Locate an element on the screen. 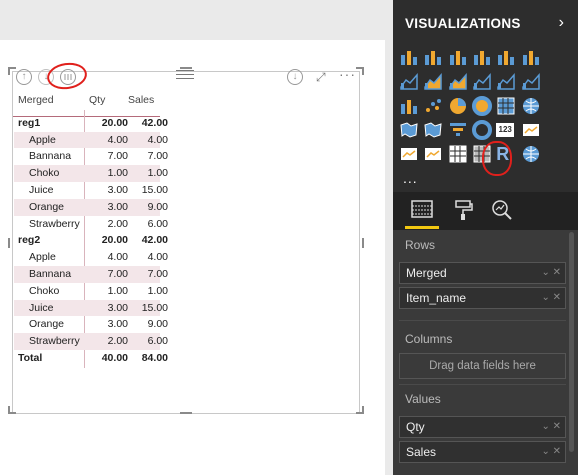  funnel-icon is located at coordinates (458, 130).